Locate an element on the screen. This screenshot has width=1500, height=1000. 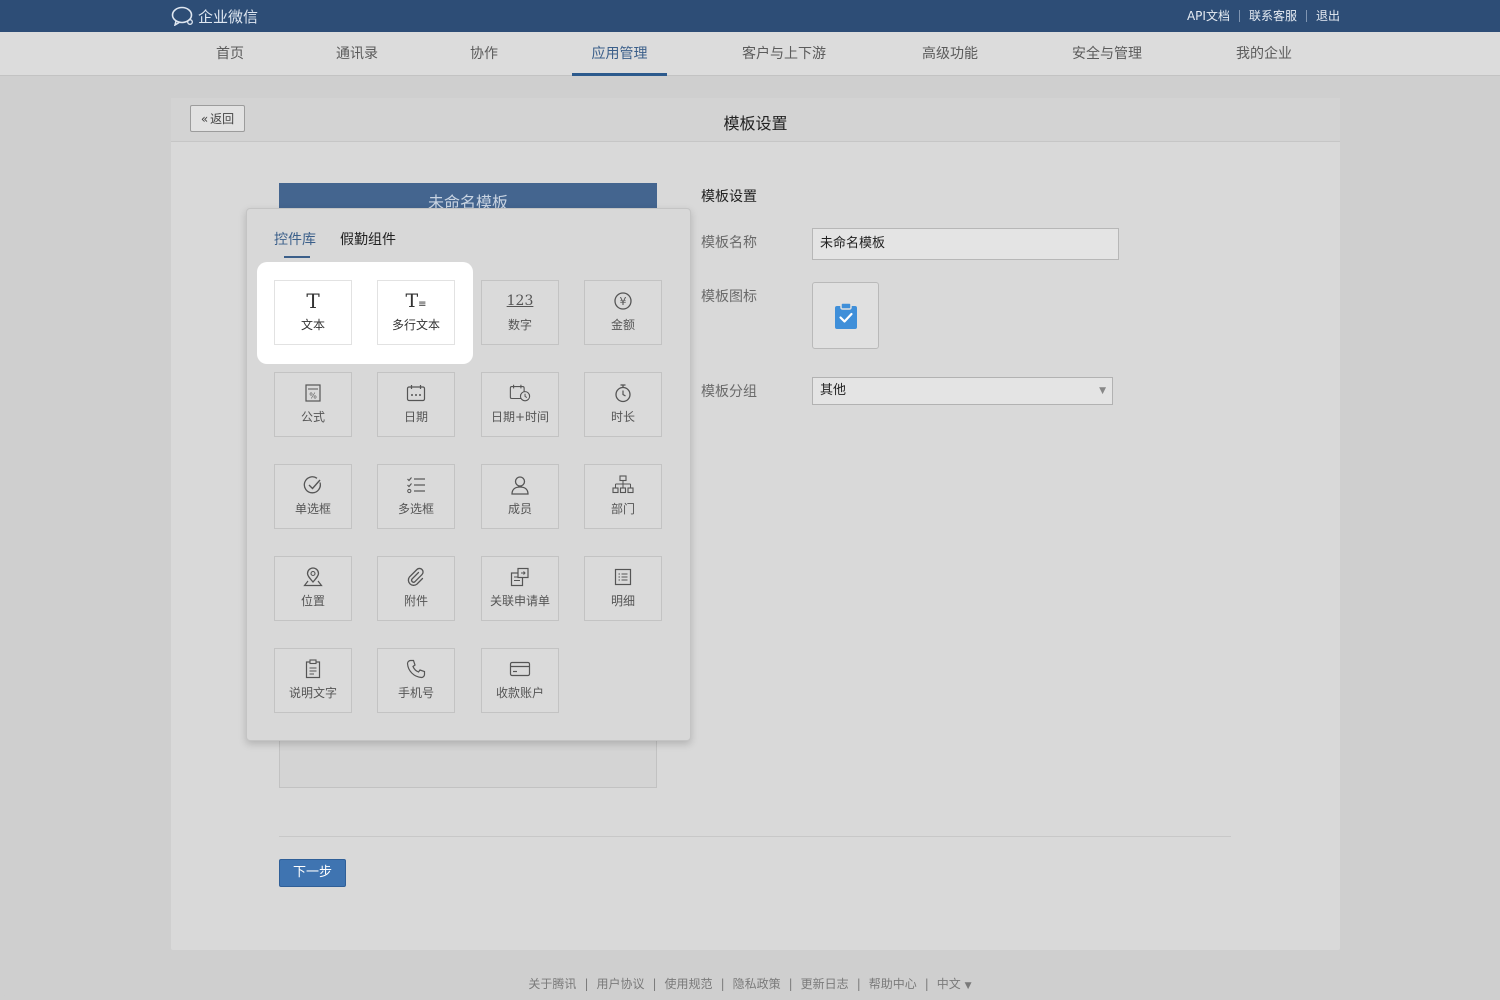
note-icon is located at coordinates (313, 669).